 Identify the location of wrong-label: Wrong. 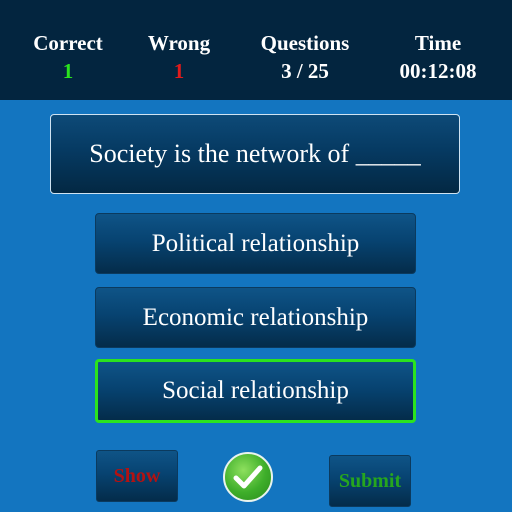
(179, 43).